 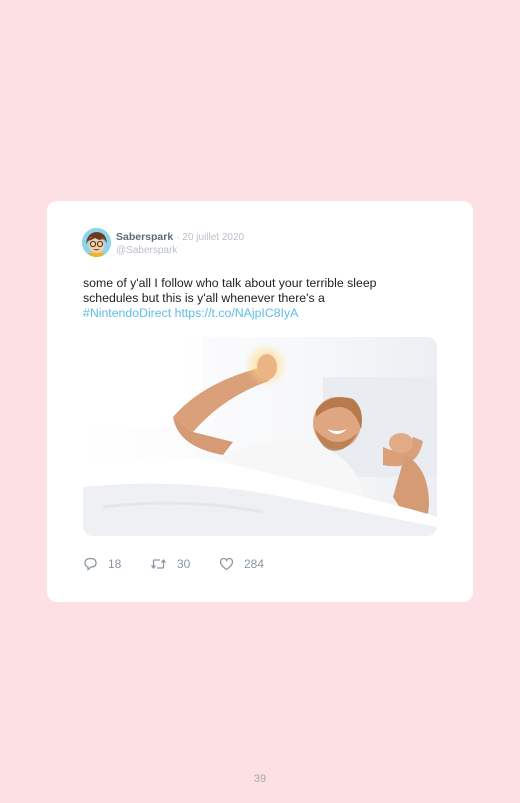 What do you see at coordinates (170, 564) in the screenshot?
I see `retweet-button: 30` at bounding box center [170, 564].